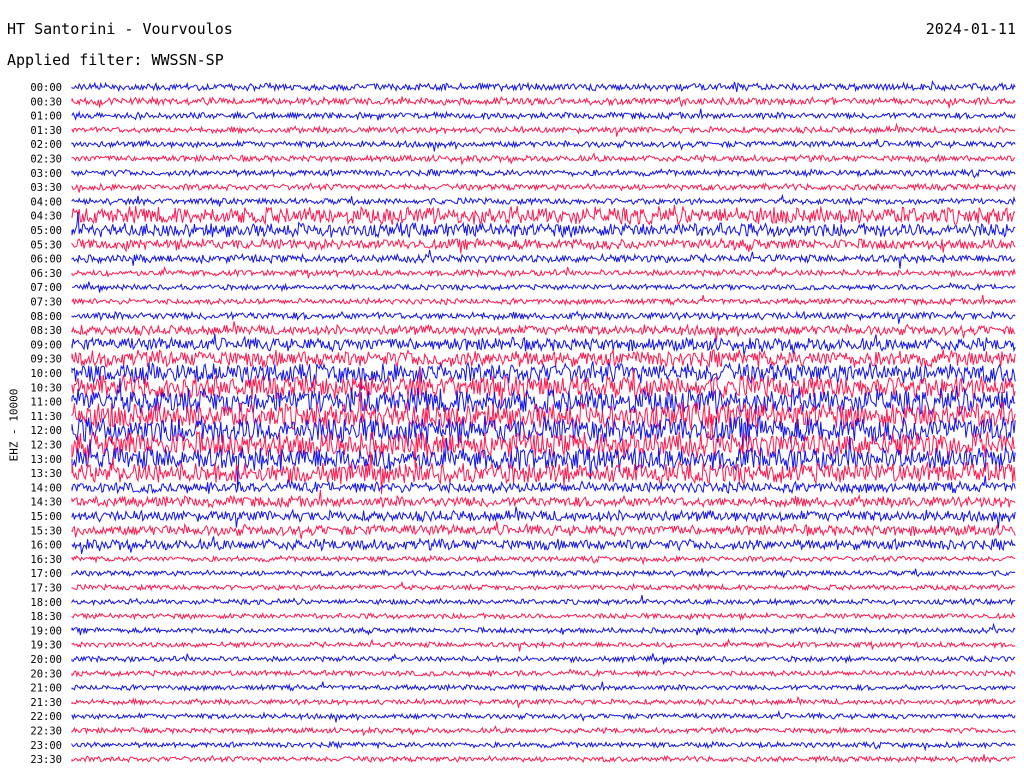 Image resolution: width=1024 pixels, height=780 pixels. Describe the element at coordinates (46, 345) in the screenshot. I see `time-label: 09:00` at that location.